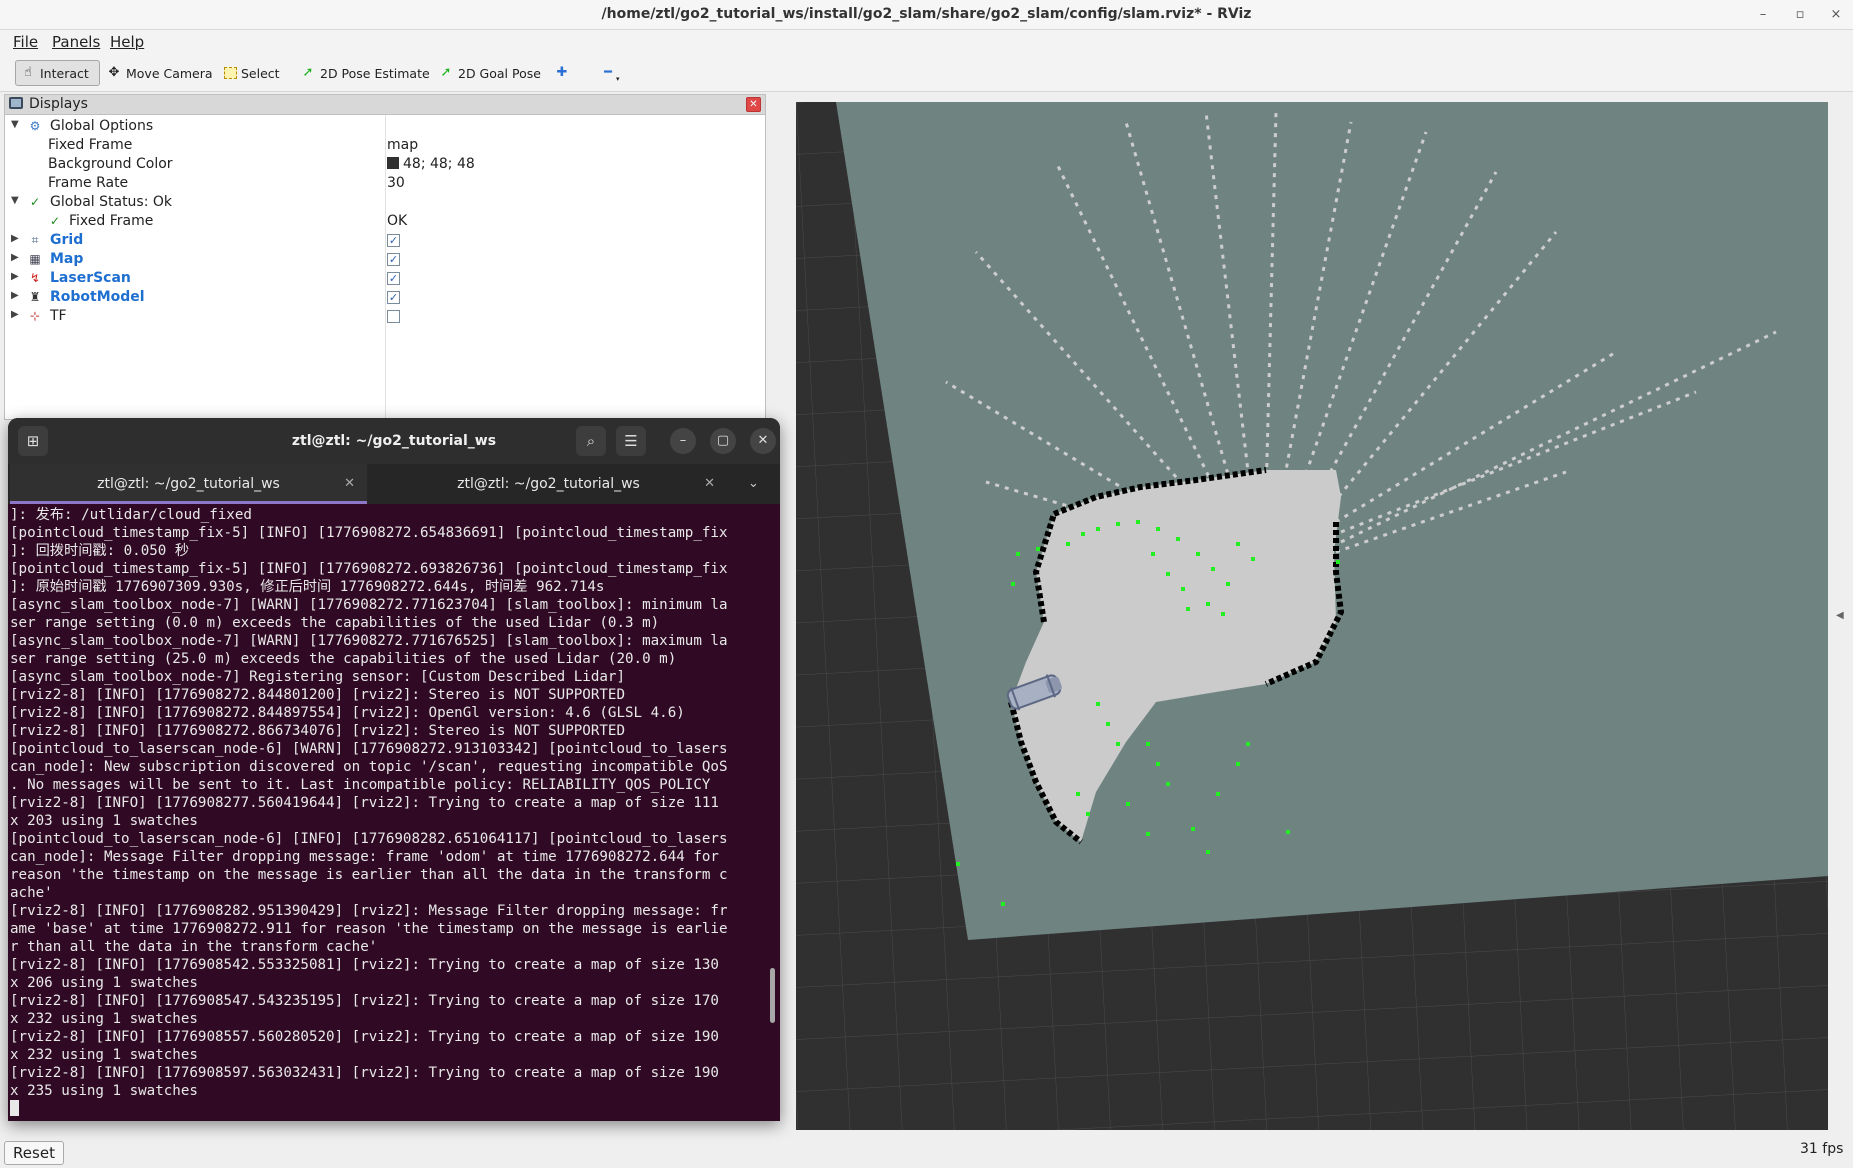 This screenshot has height=1168, width=1853. What do you see at coordinates (772, 995) in the screenshot?
I see `terminal-scrollbar` at bounding box center [772, 995].